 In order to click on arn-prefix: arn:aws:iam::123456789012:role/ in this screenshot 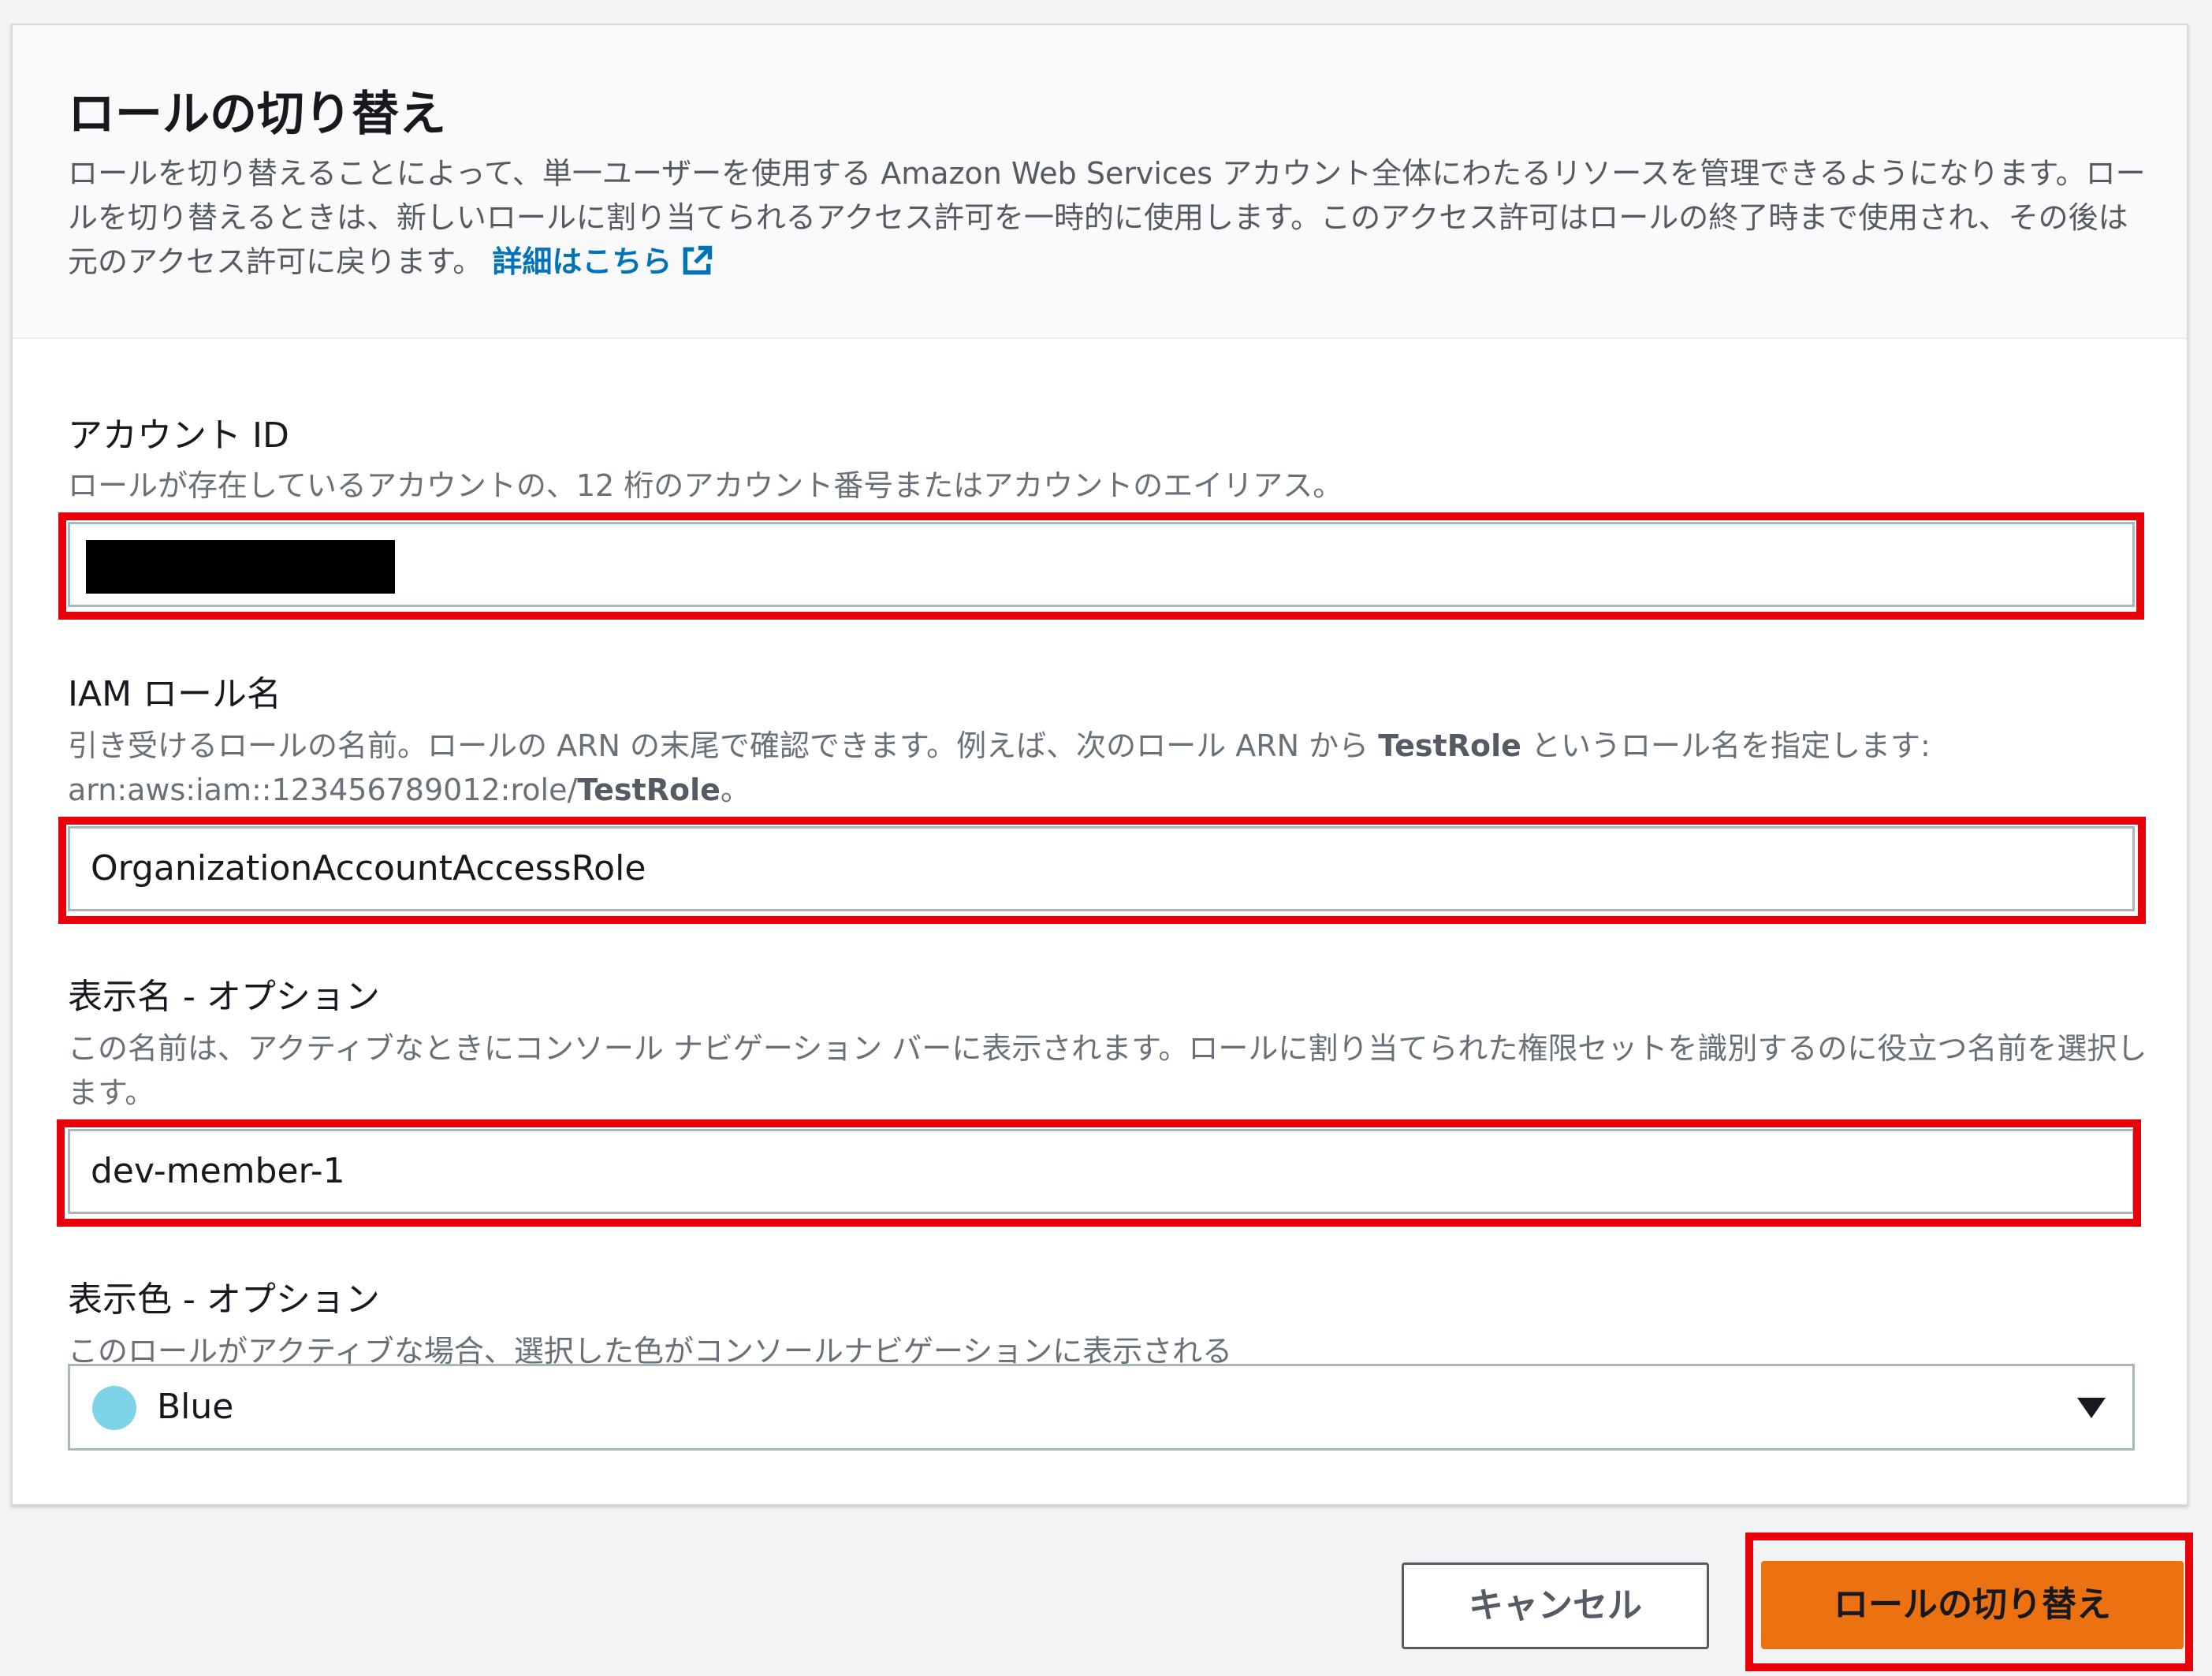, I will do `click(323, 790)`.